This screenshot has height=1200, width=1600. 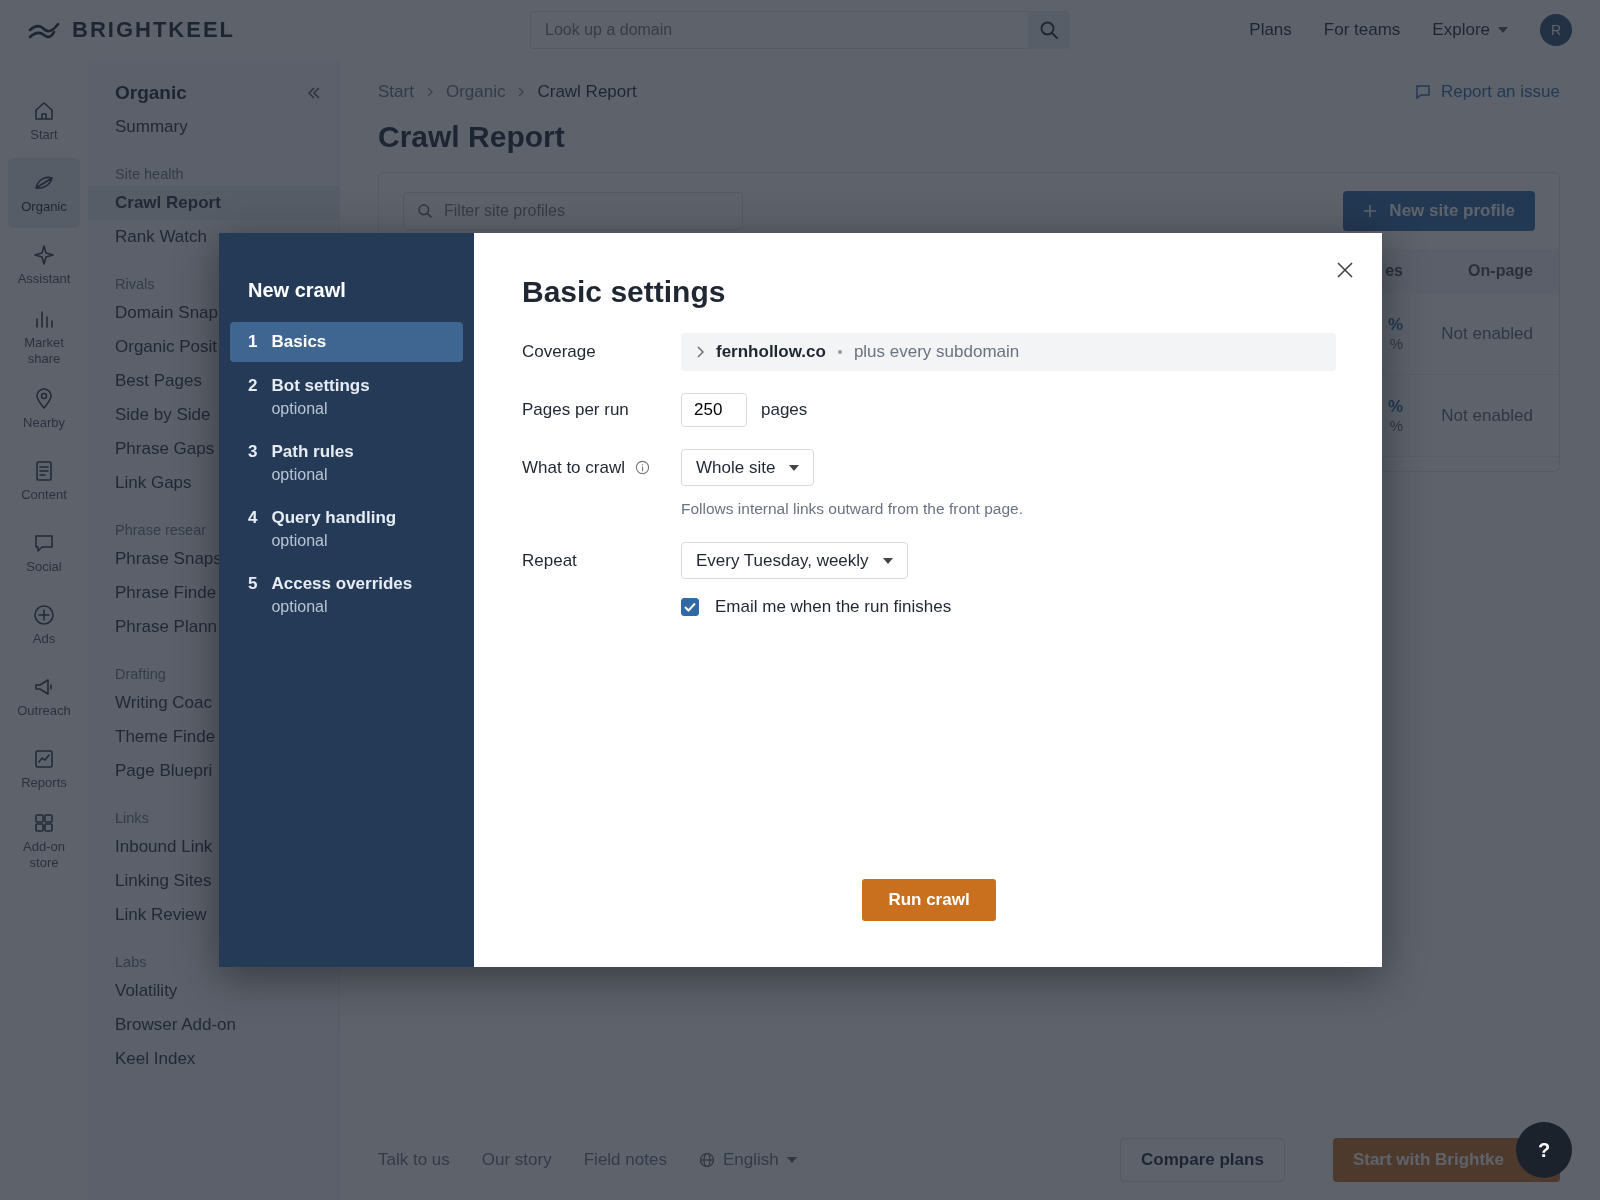 What do you see at coordinates (929, 900) in the screenshot?
I see `run-crawl-button: Run crawl` at bounding box center [929, 900].